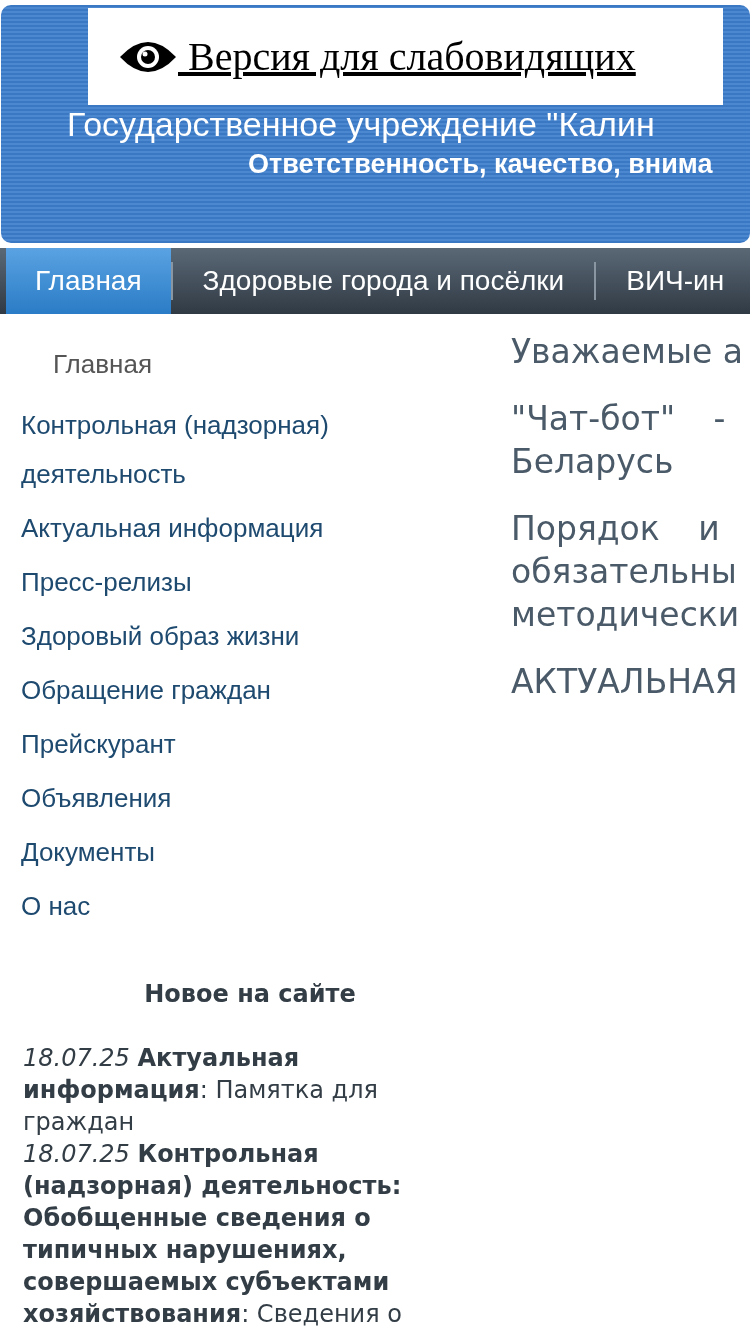  Describe the element at coordinates (383, 281) in the screenshot. I see `nav-tab: Здоровые города и посёлки` at that location.